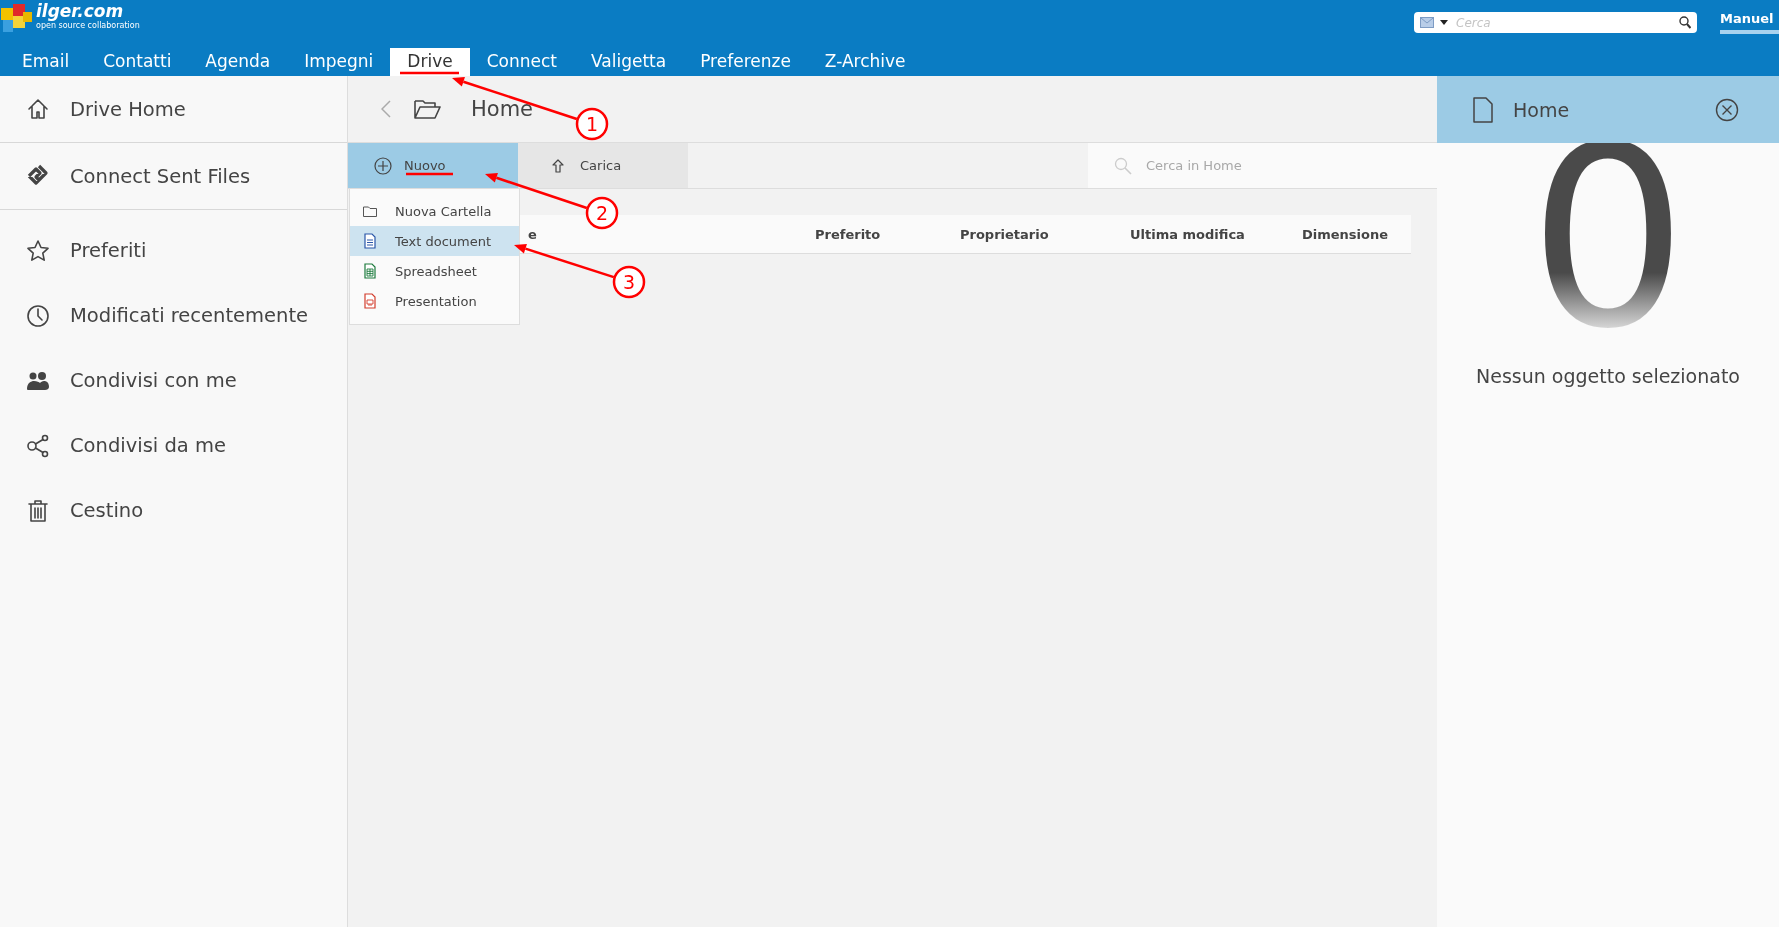 The image size is (1779, 927). Describe the element at coordinates (370, 271) in the screenshot. I see `spreadsheet-icon` at that location.